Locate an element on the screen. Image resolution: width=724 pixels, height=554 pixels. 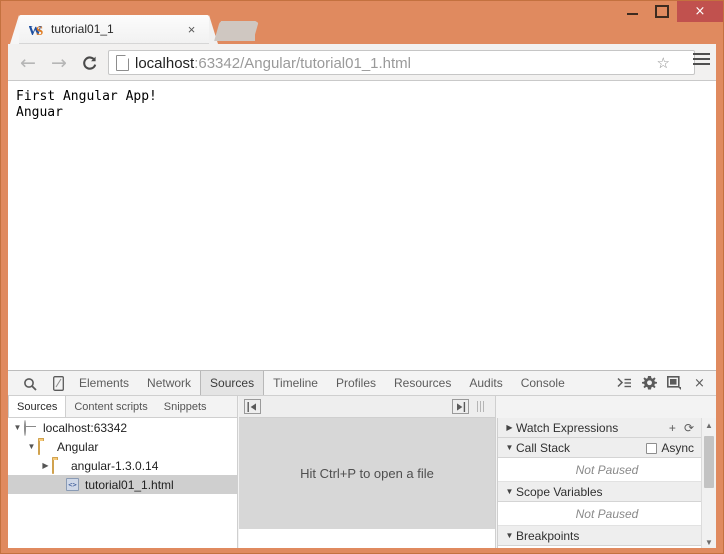
webstorm-ws-icon: W S is located at coordinates (37, 30).